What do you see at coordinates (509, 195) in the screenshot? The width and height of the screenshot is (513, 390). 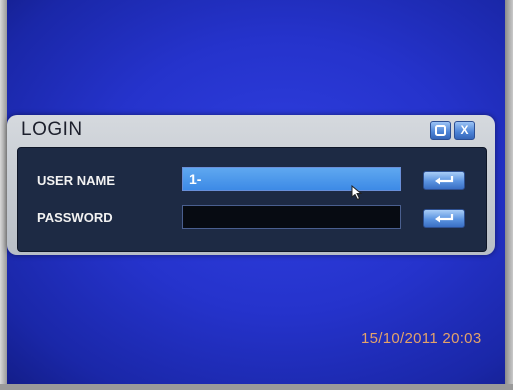 I see `monitor-bezel-right` at bounding box center [509, 195].